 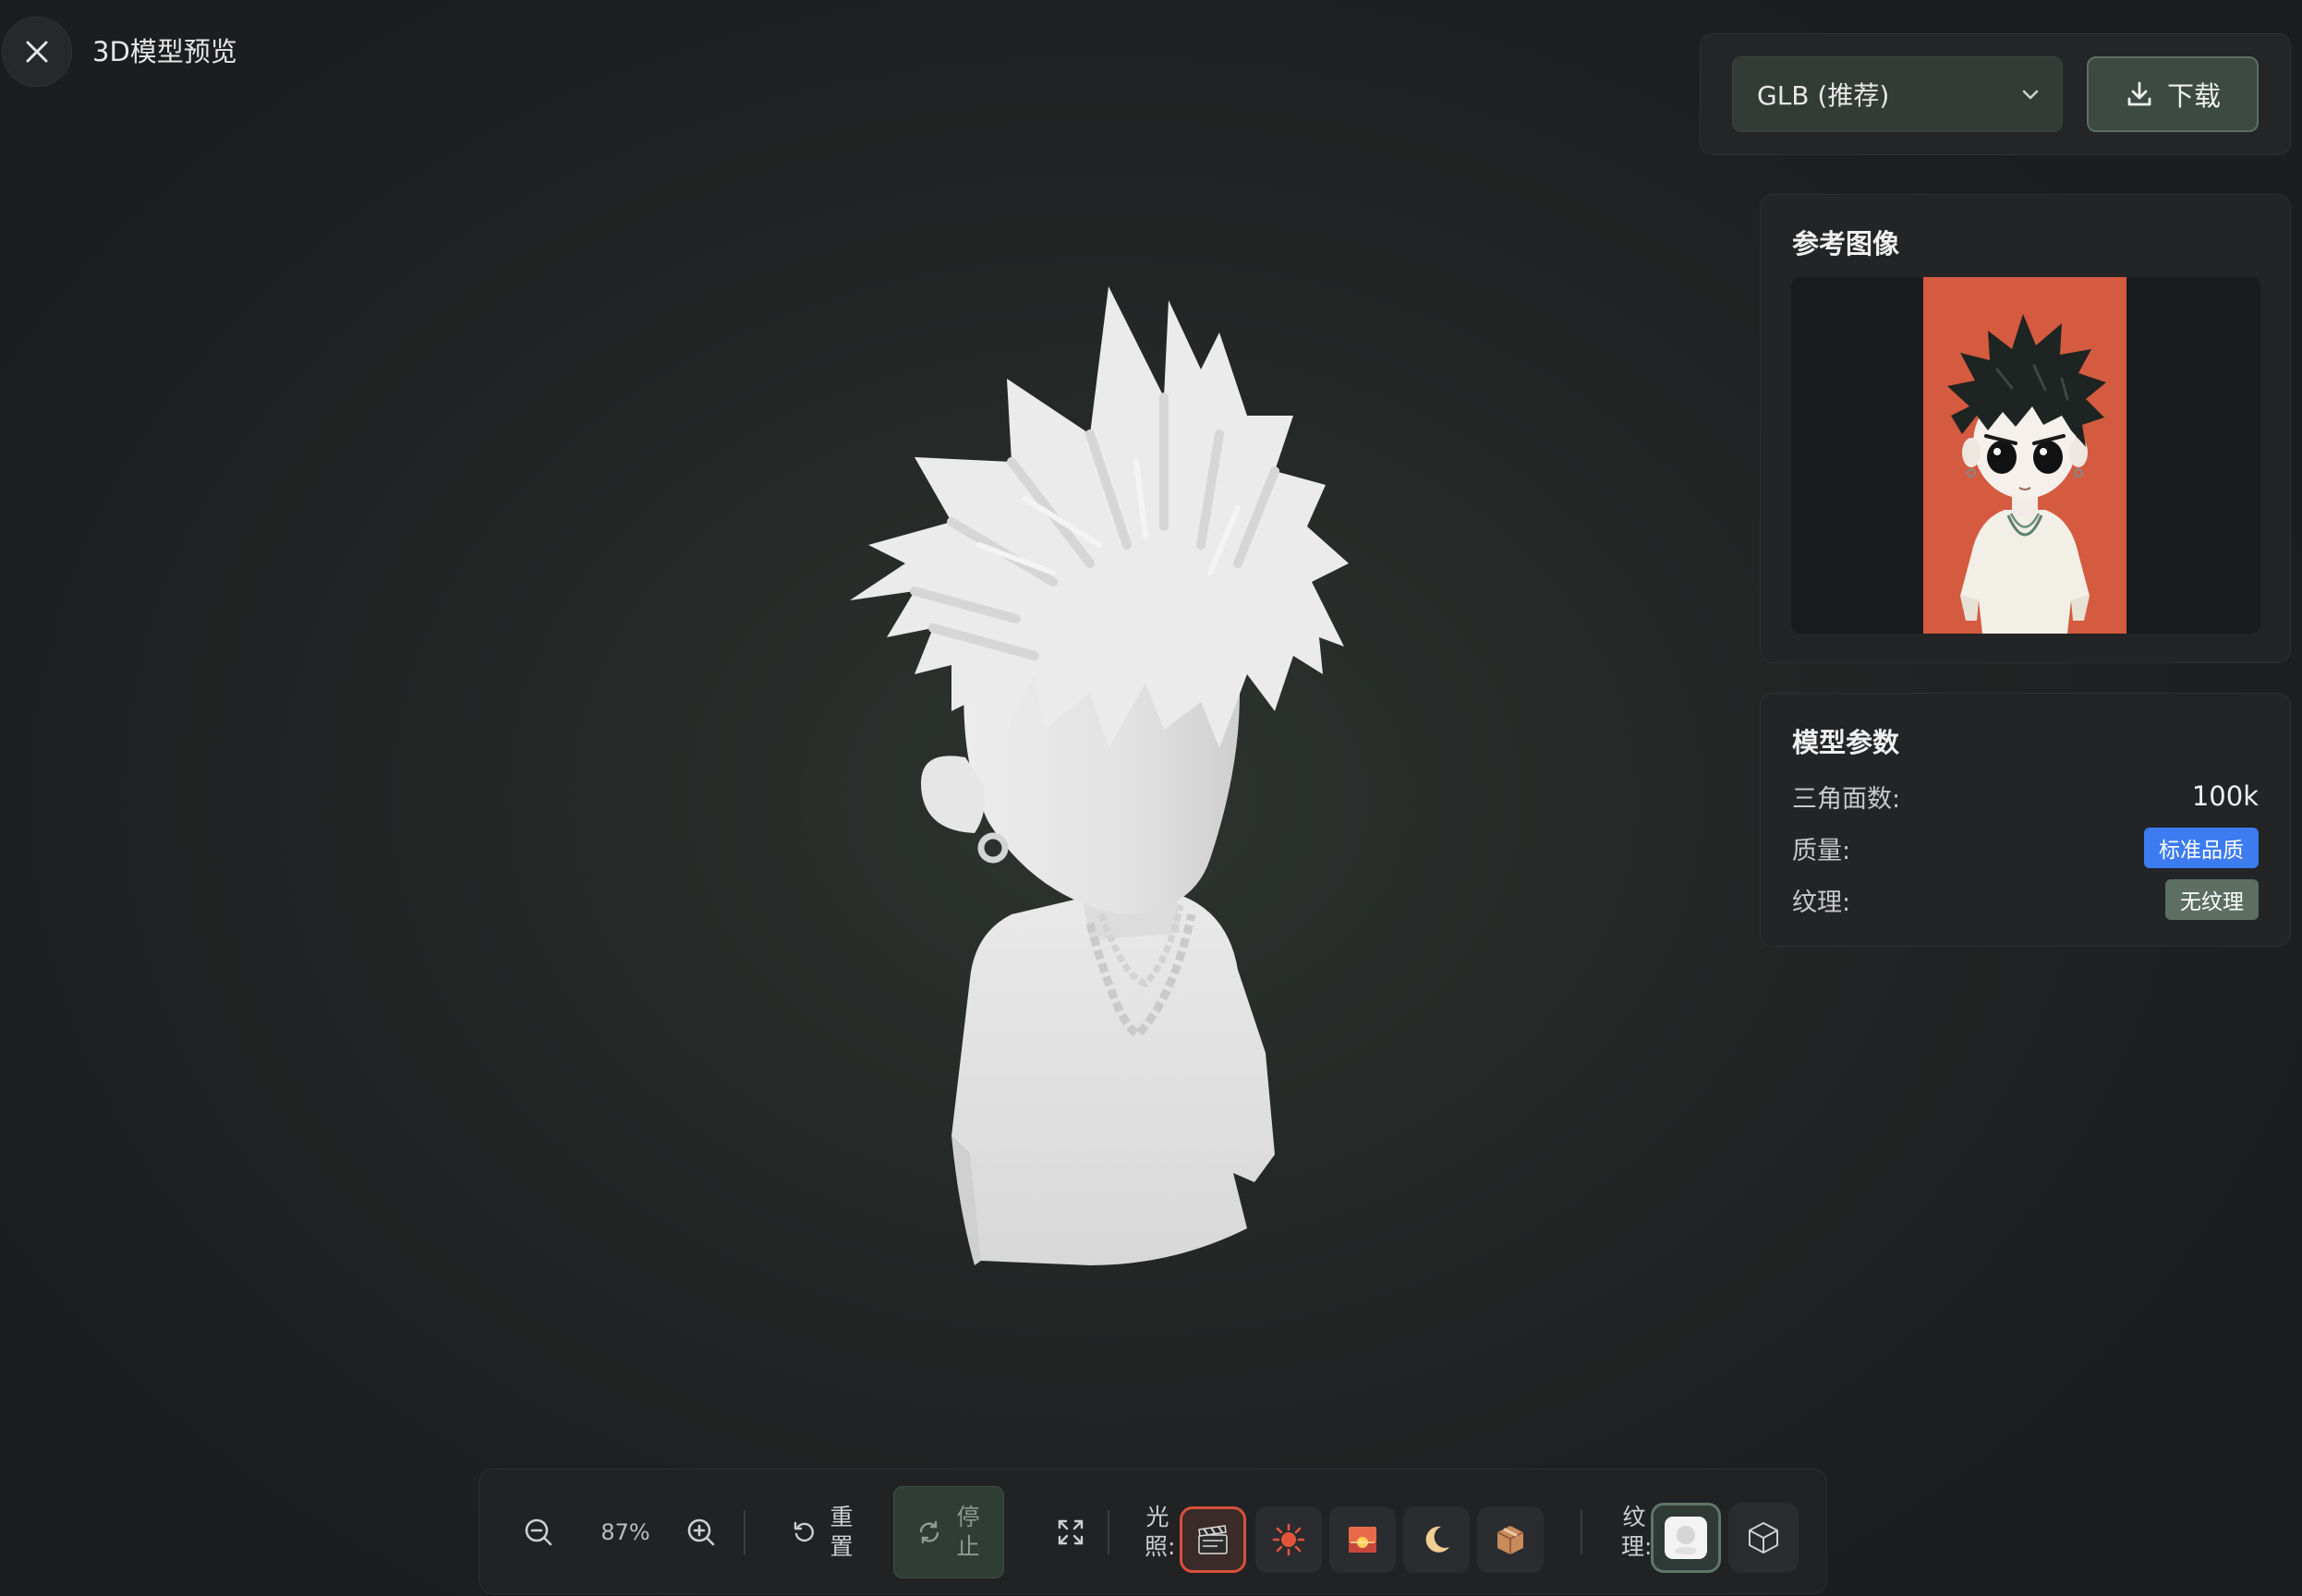 I want to click on lighting-option-studio, so click(x=1213, y=1539).